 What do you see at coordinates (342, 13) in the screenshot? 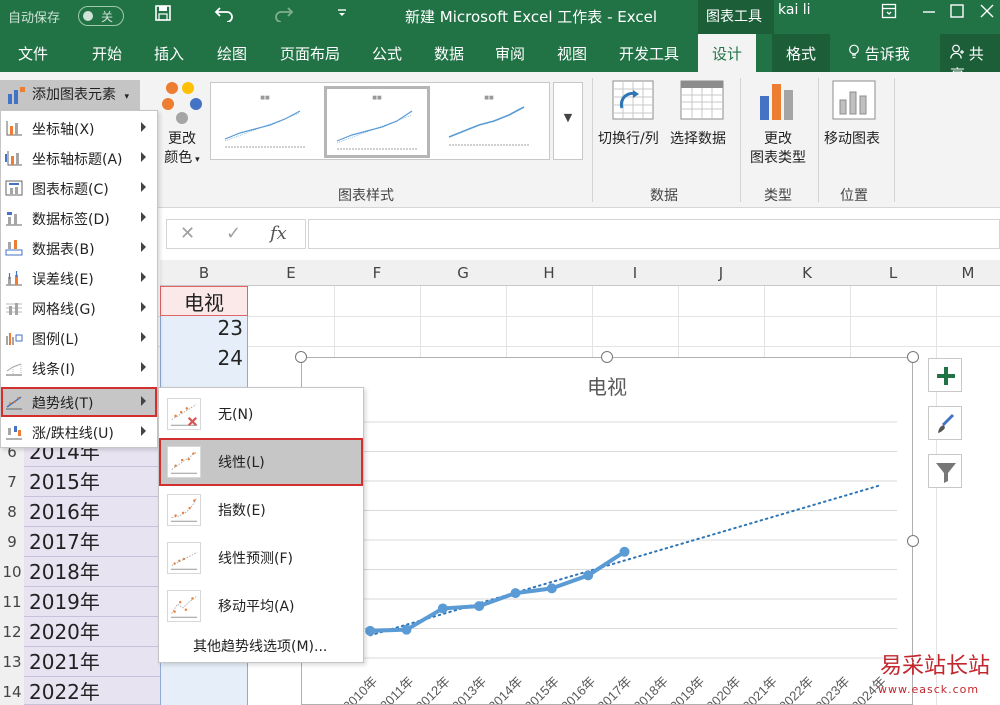
I see `quick-access-menu-icon` at bounding box center [342, 13].